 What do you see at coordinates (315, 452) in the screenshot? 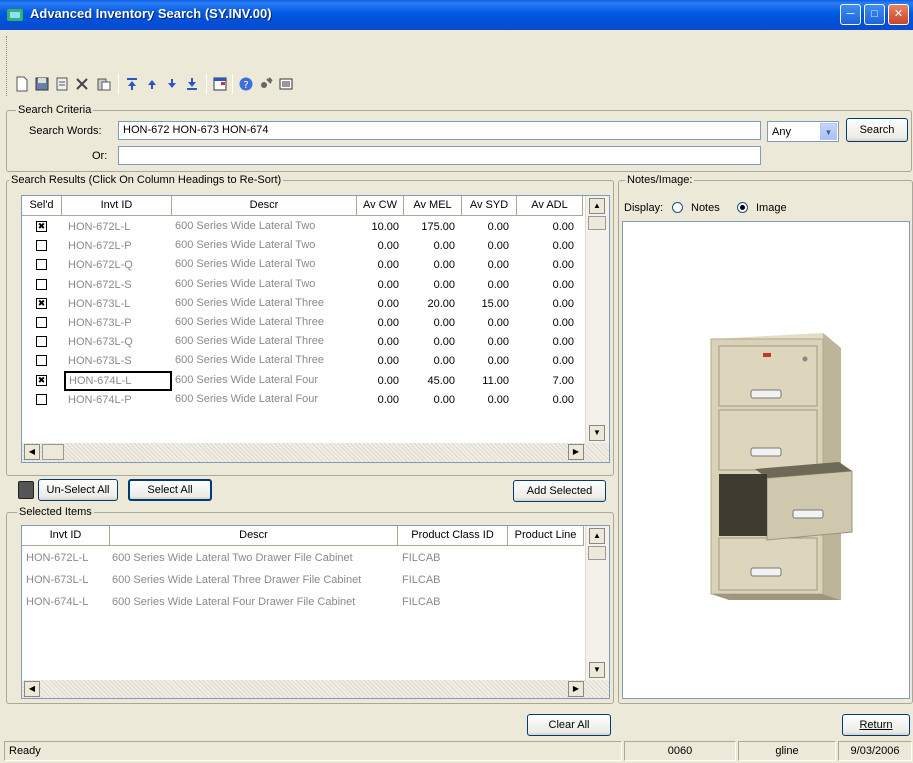
I see `results-horizontal-scrollbar: ◀ ▶` at bounding box center [315, 452].